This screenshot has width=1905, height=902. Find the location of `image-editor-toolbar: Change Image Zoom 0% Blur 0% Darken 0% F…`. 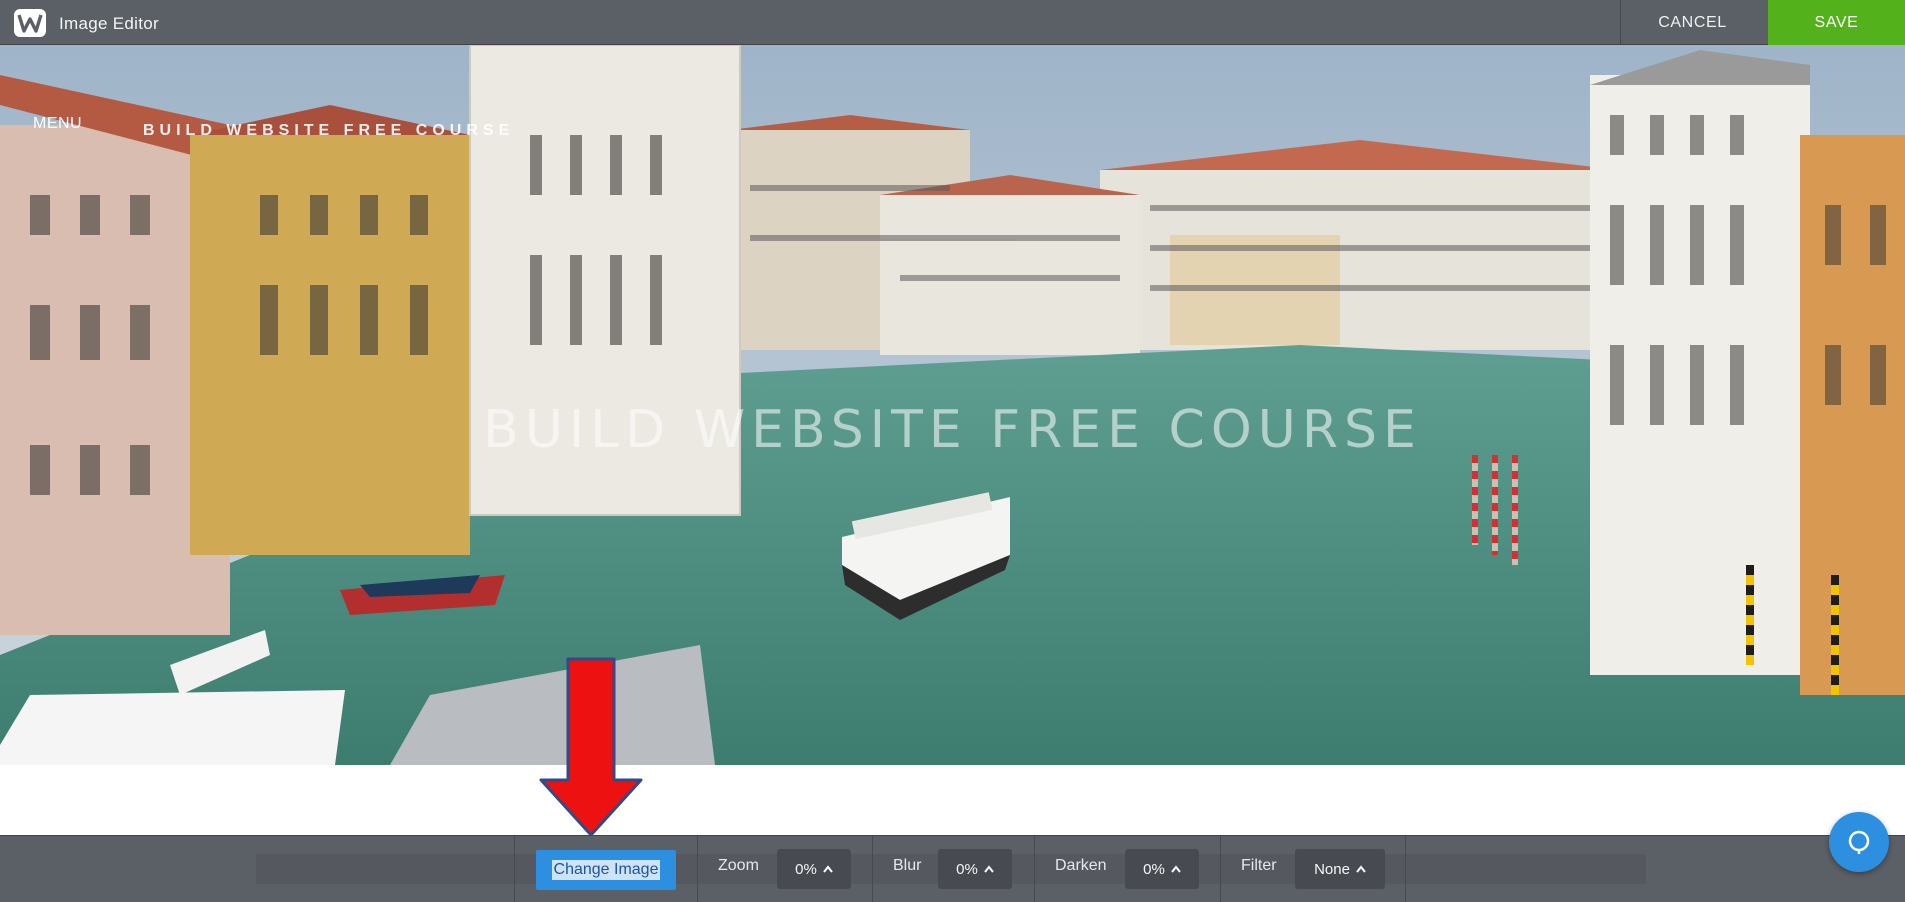

image-editor-toolbar: Change Image Zoom 0% Blur 0% Darken 0% F… is located at coordinates (952, 868).